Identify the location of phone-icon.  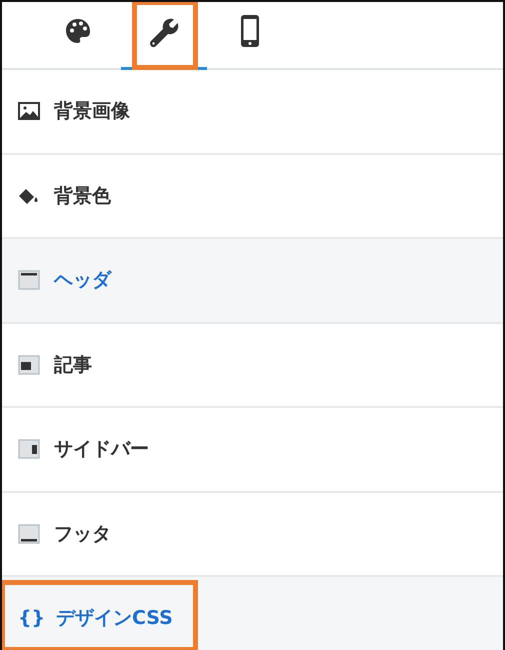
(250, 31).